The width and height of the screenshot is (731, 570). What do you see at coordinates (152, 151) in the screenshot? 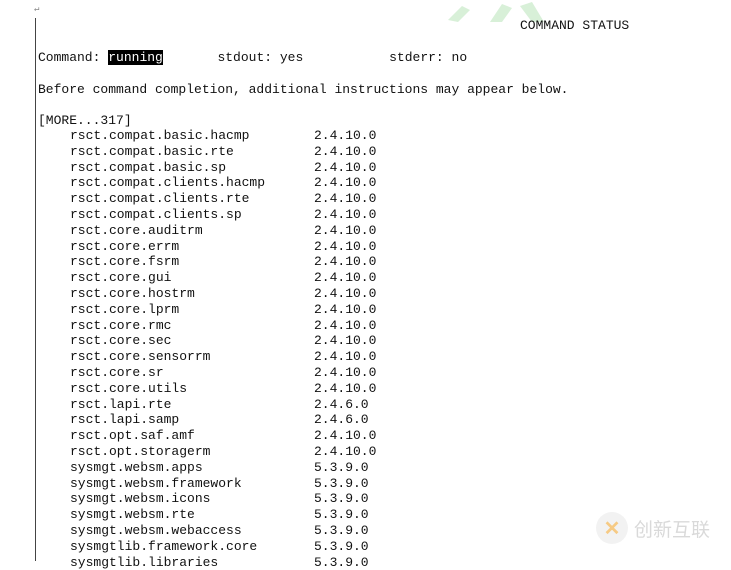
I see `fileset-name: rsct.compat.basic.rte` at bounding box center [152, 151].